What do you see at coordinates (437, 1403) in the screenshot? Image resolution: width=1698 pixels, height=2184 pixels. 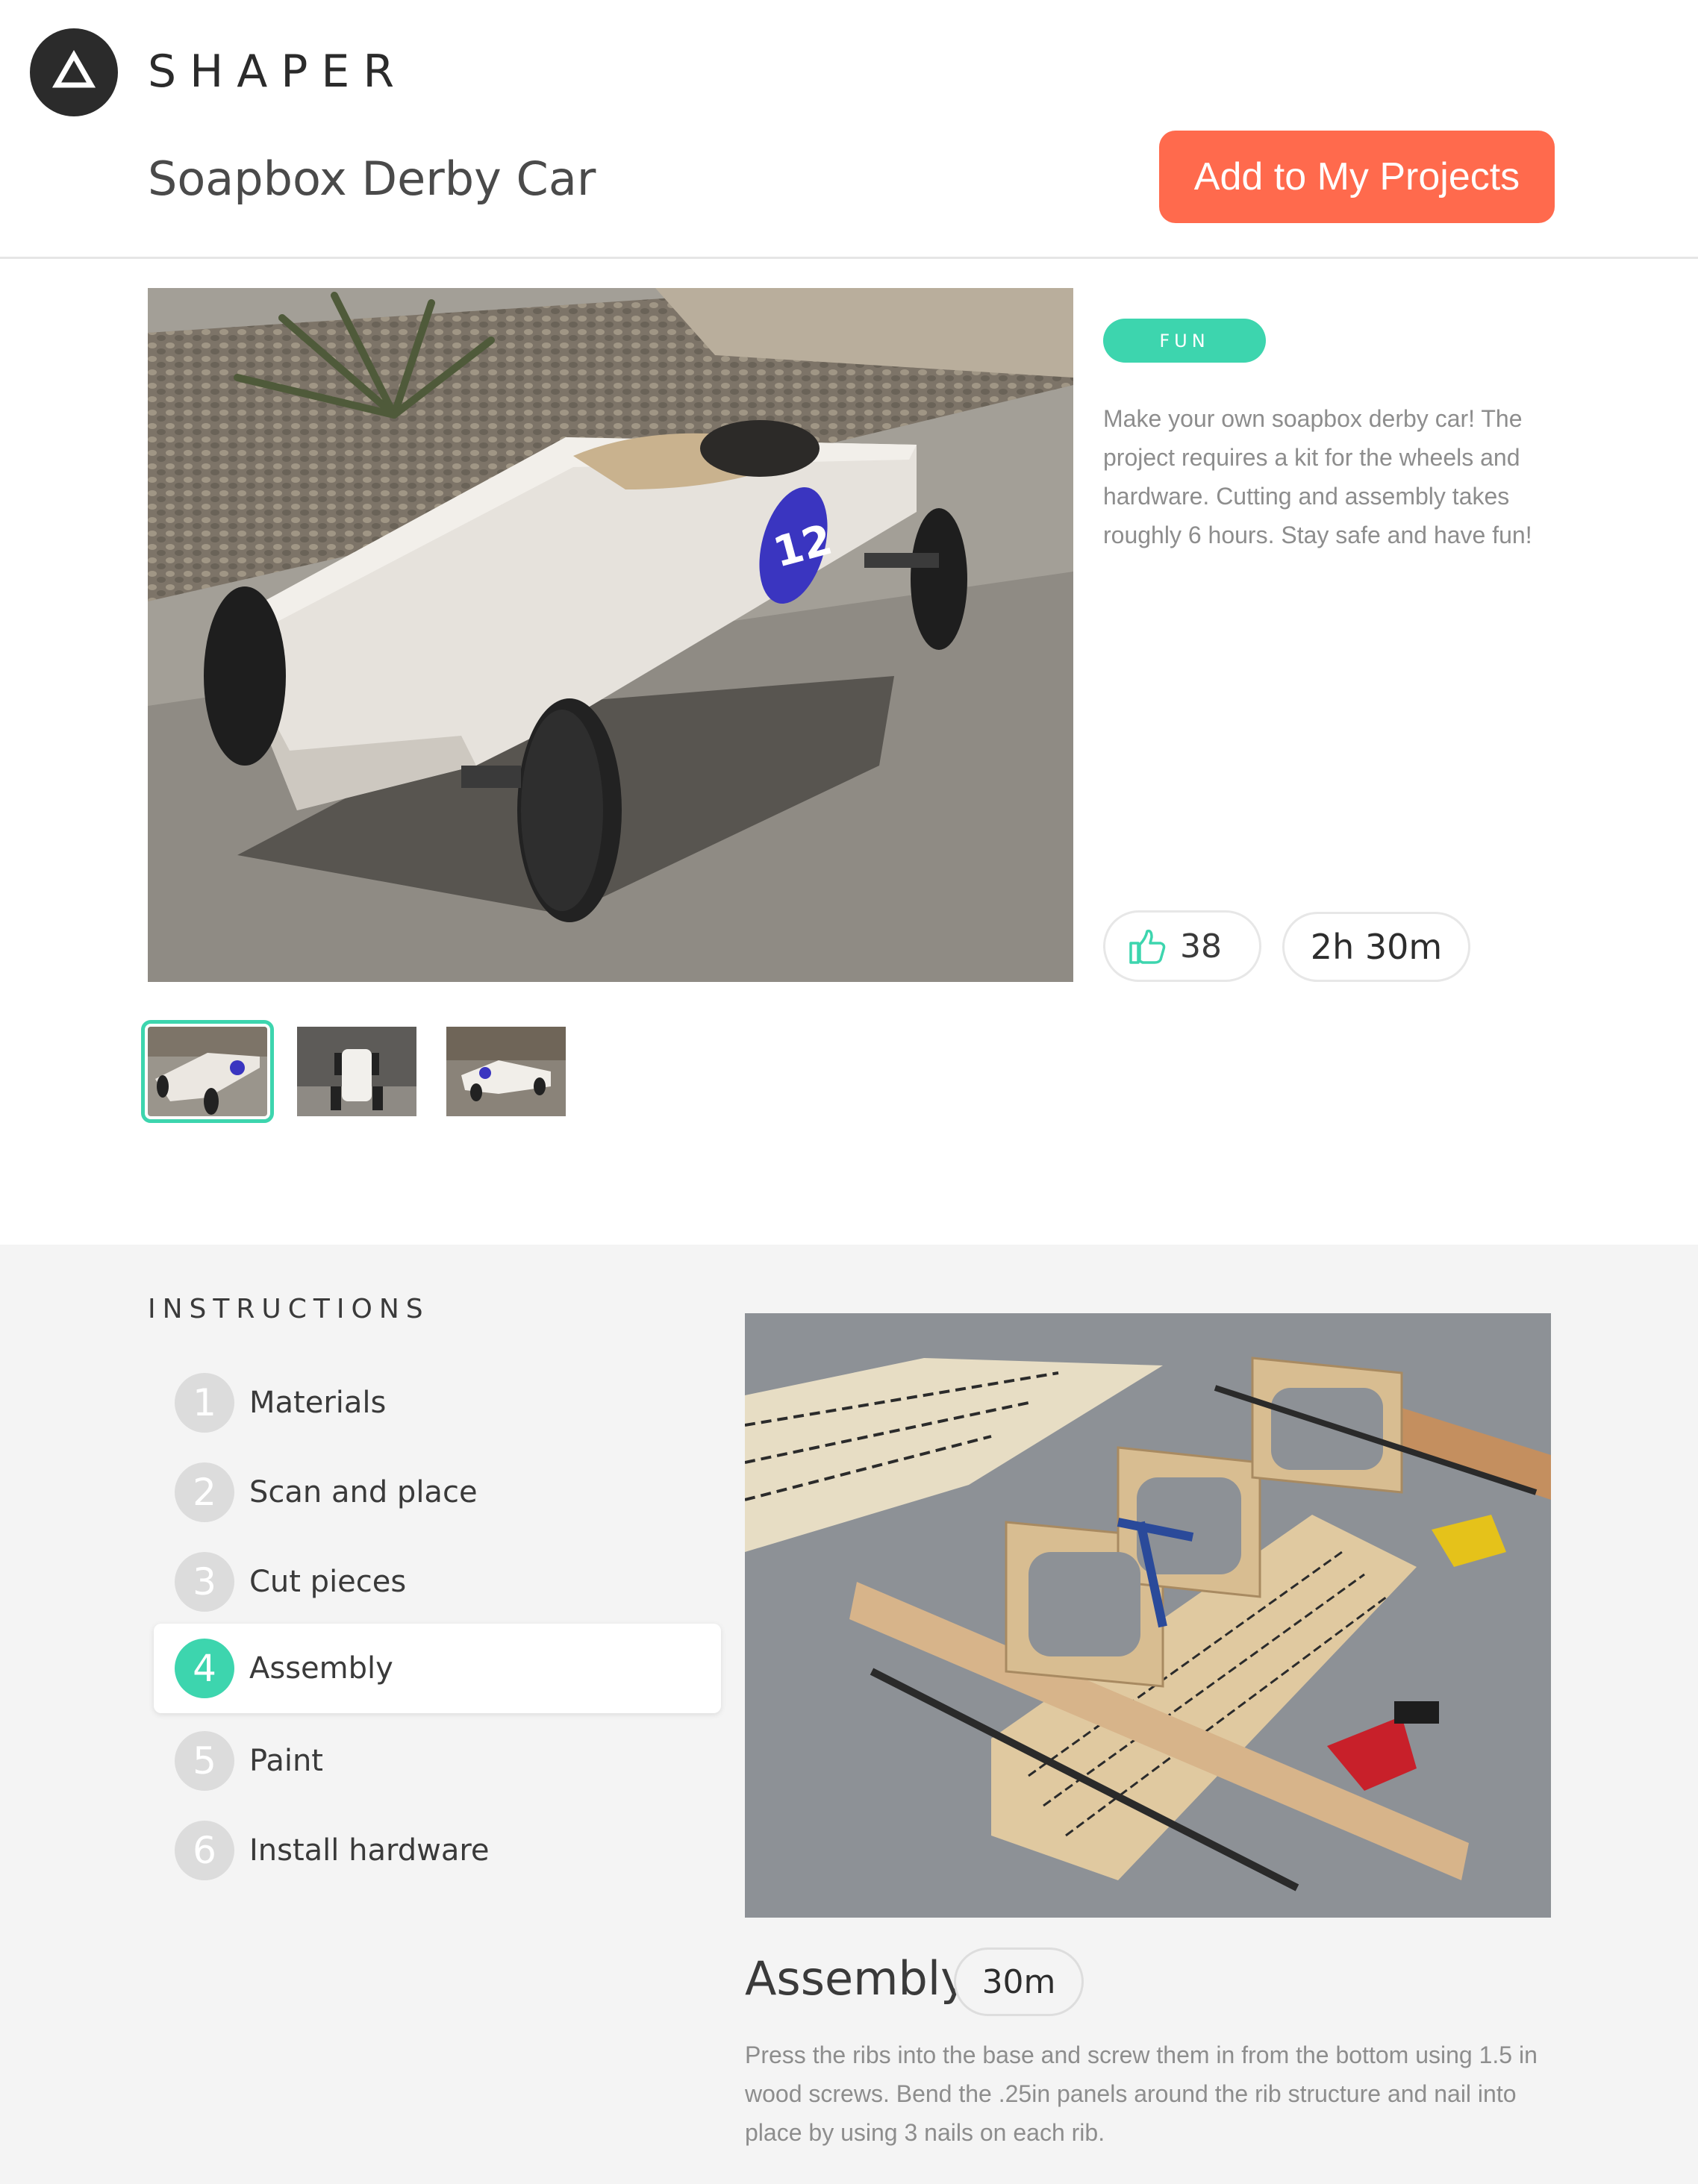 I see `step-item-materials: 1 Materials` at bounding box center [437, 1403].